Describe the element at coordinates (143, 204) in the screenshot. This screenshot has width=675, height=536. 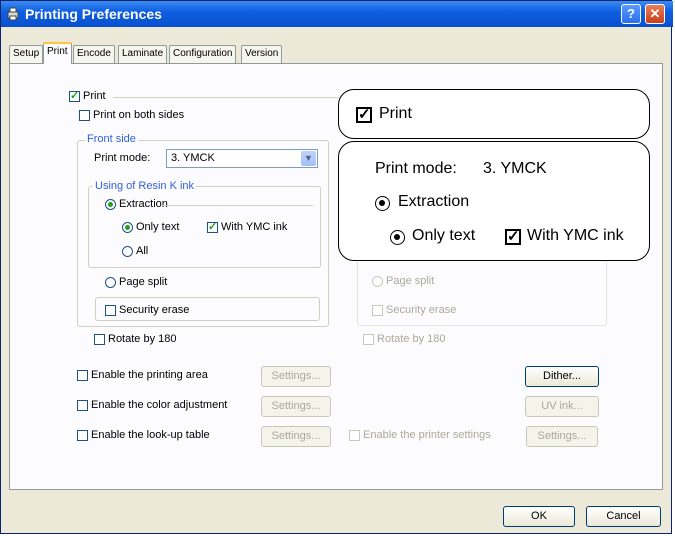
I see `extraction-label: Extraction` at that location.